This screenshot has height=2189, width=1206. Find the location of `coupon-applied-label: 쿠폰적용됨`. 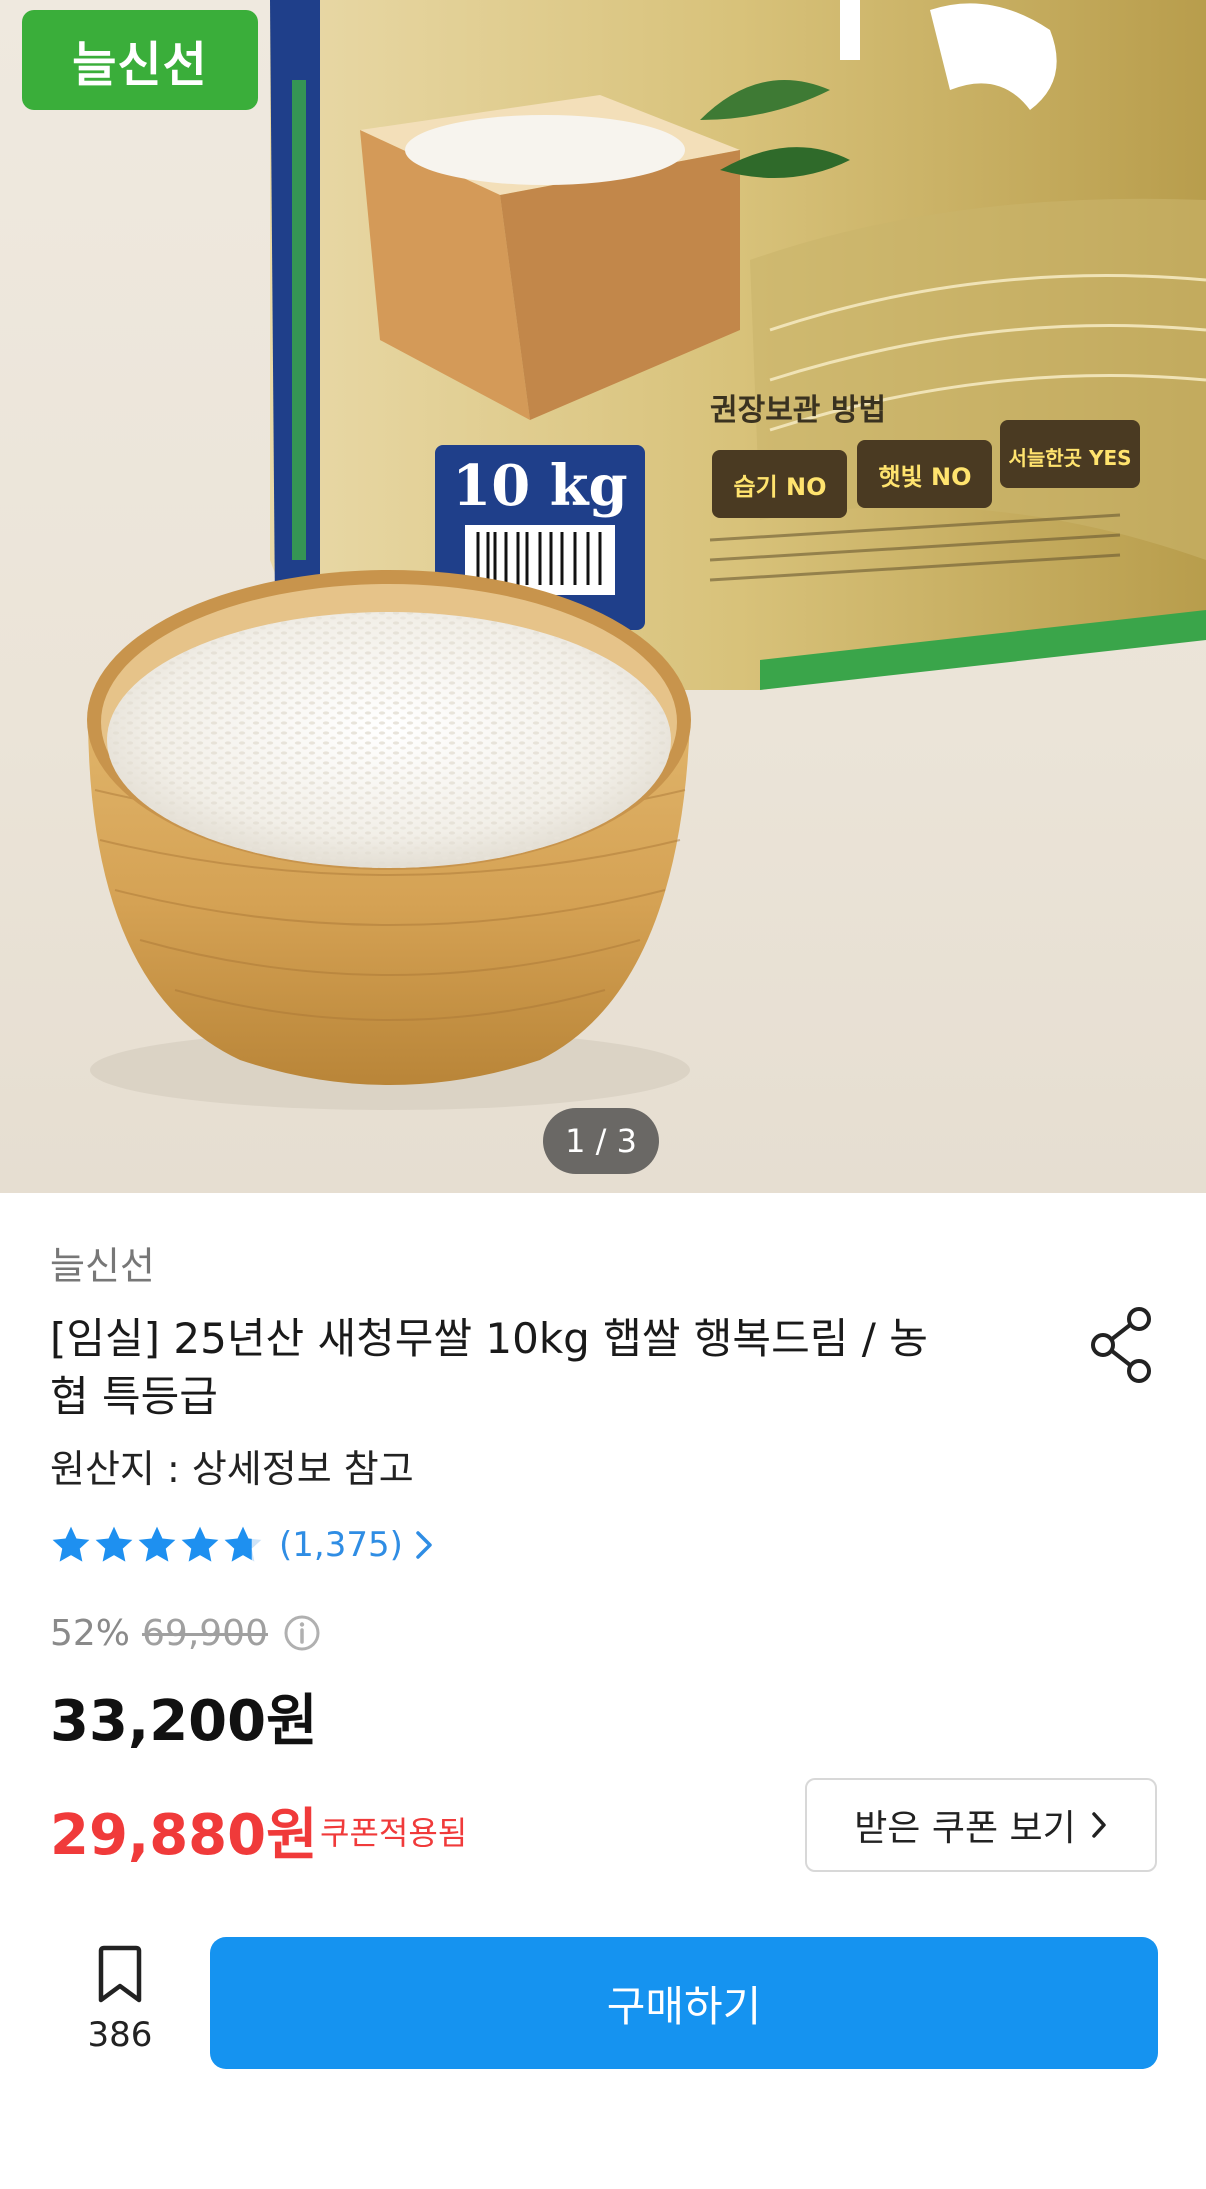

coupon-applied-label: 쿠폰적용됨 is located at coordinates (394, 1833).